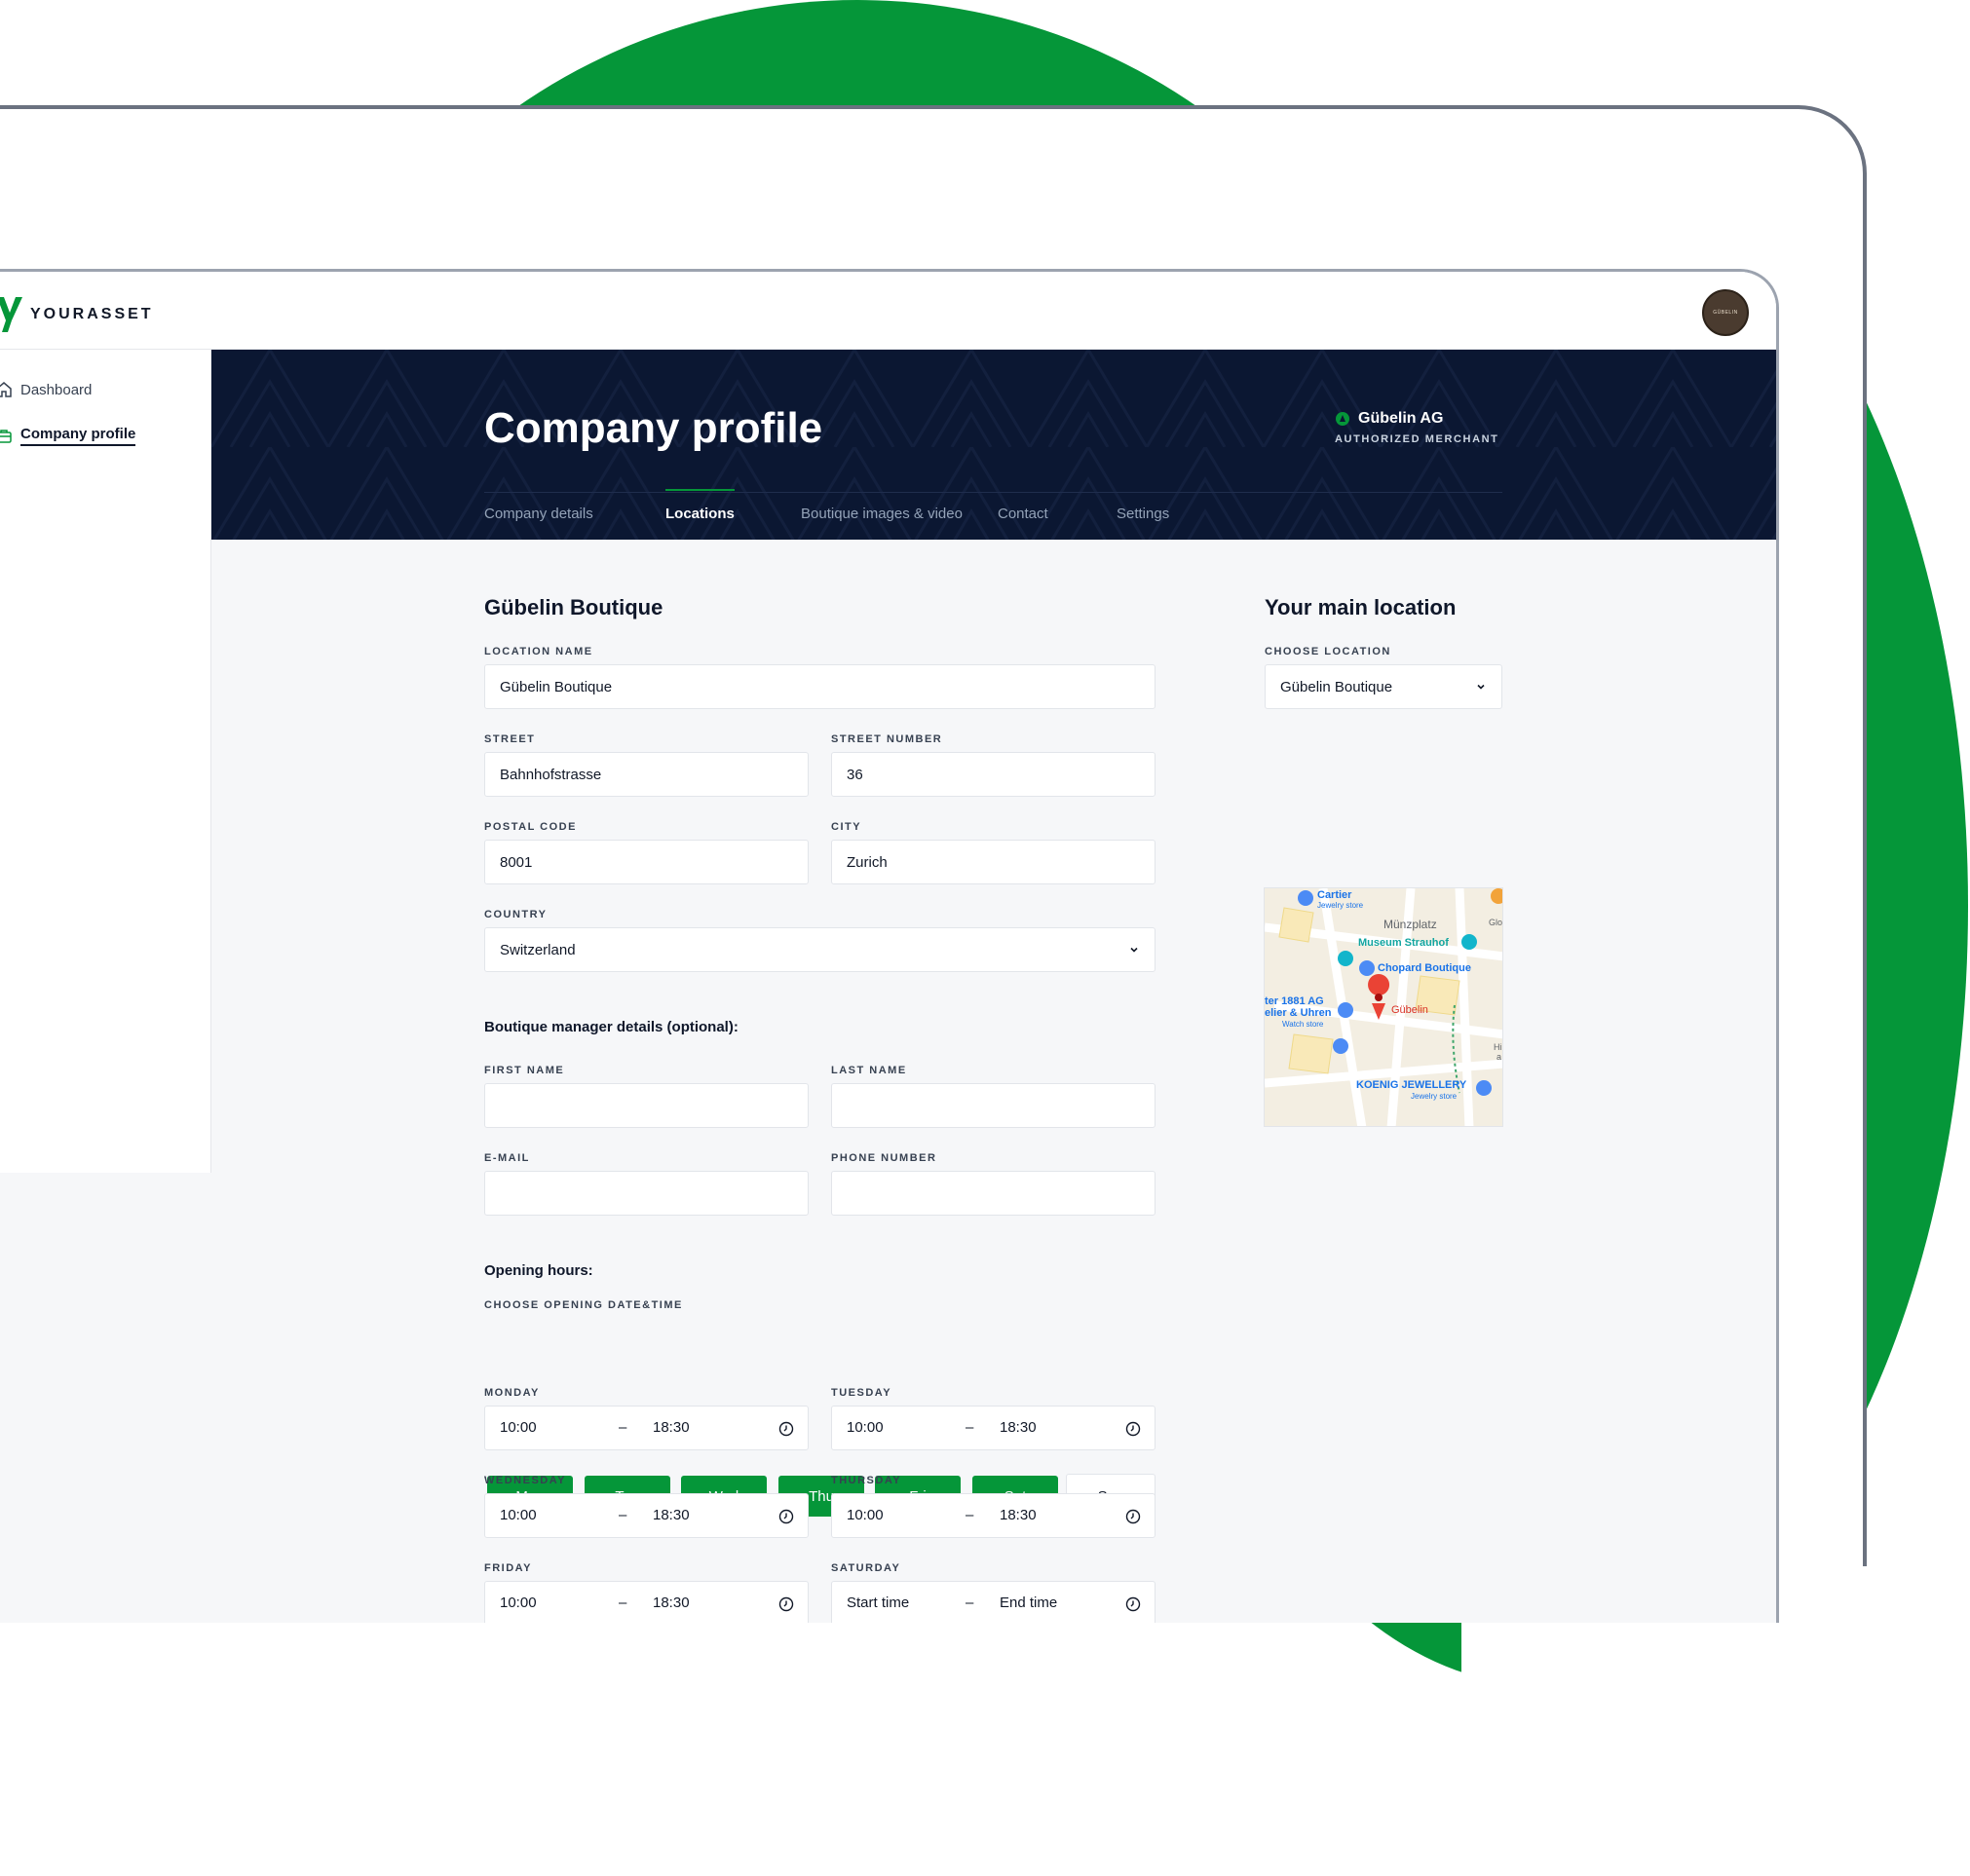 Image resolution: width=1970 pixels, height=1876 pixels. What do you see at coordinates (538, 950) in the screenshot?
I see `country-value: Switzerland` at bounding box center [538, 950].